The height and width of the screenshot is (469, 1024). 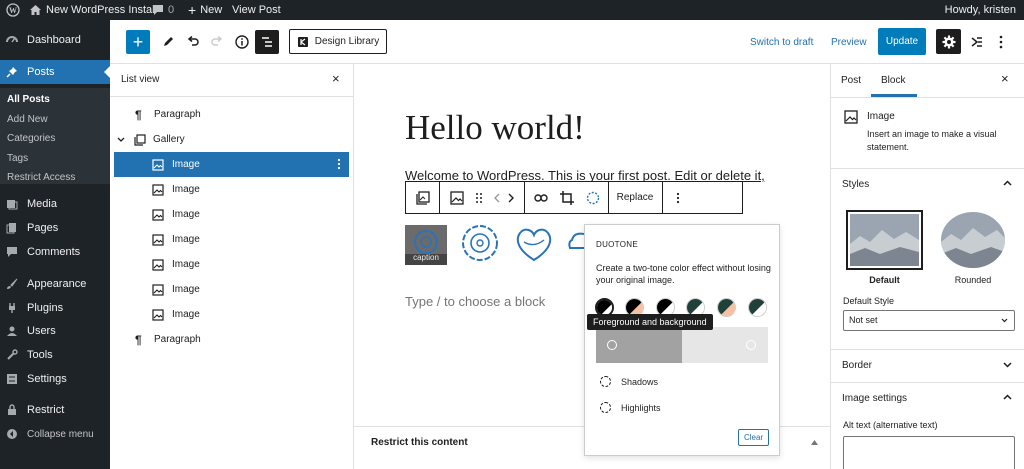 I want to click on options-button, so click(x=1001, y=42).